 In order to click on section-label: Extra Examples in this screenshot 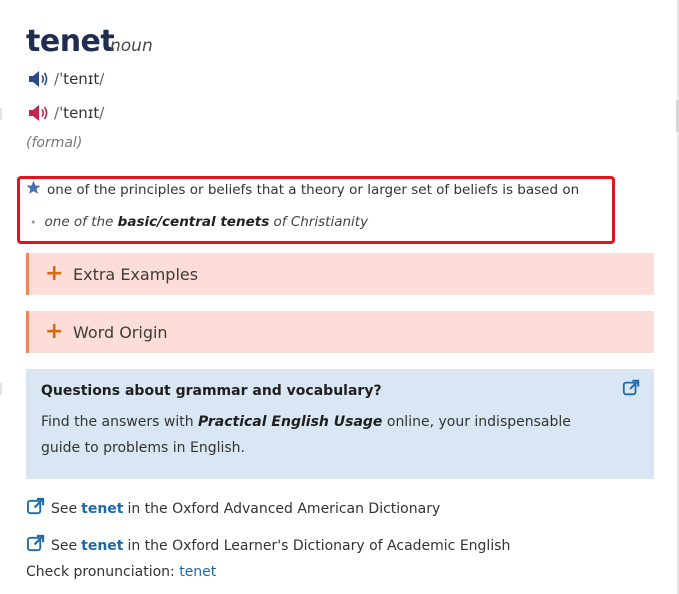, I will do `click(136, 274)`.